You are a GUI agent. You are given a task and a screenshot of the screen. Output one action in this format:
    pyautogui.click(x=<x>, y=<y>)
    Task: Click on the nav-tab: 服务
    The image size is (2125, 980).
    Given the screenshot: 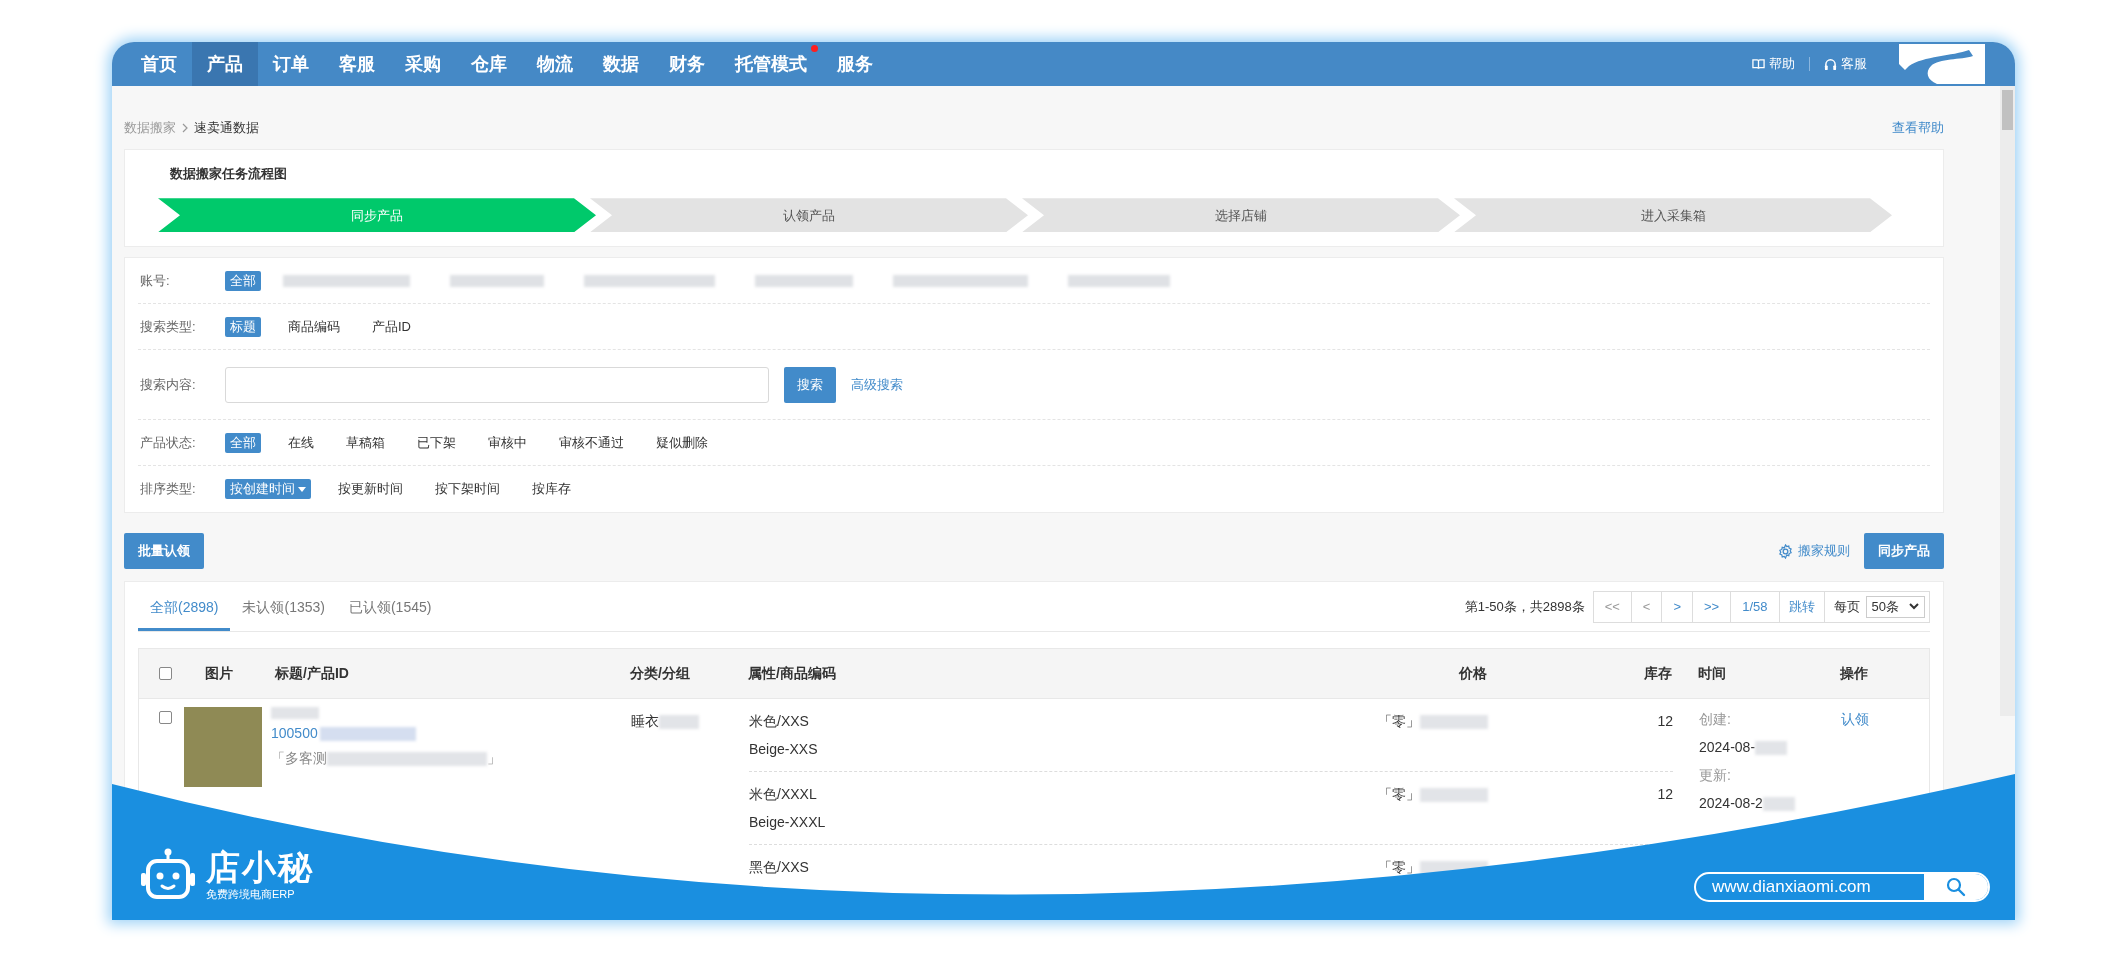 What is the action you would take?
    pyautogui.click(x=855, y=64)
    